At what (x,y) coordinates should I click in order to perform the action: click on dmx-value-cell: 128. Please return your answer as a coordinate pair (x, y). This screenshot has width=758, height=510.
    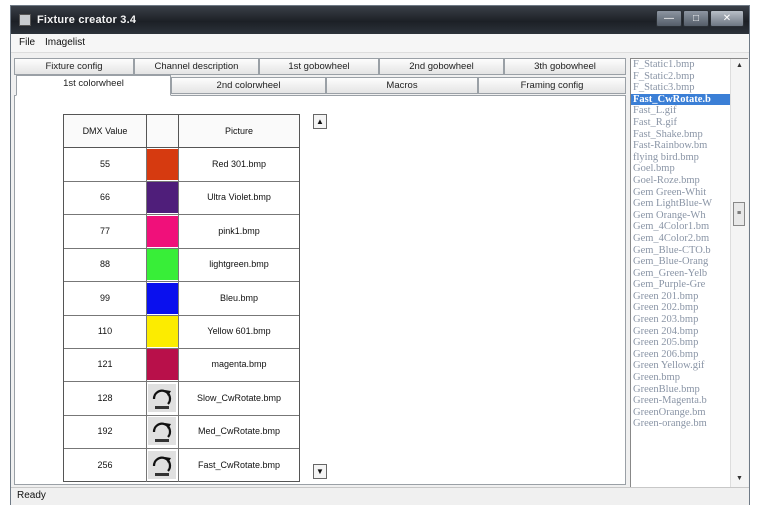
    Looking at the image, I should click on (105, 398).